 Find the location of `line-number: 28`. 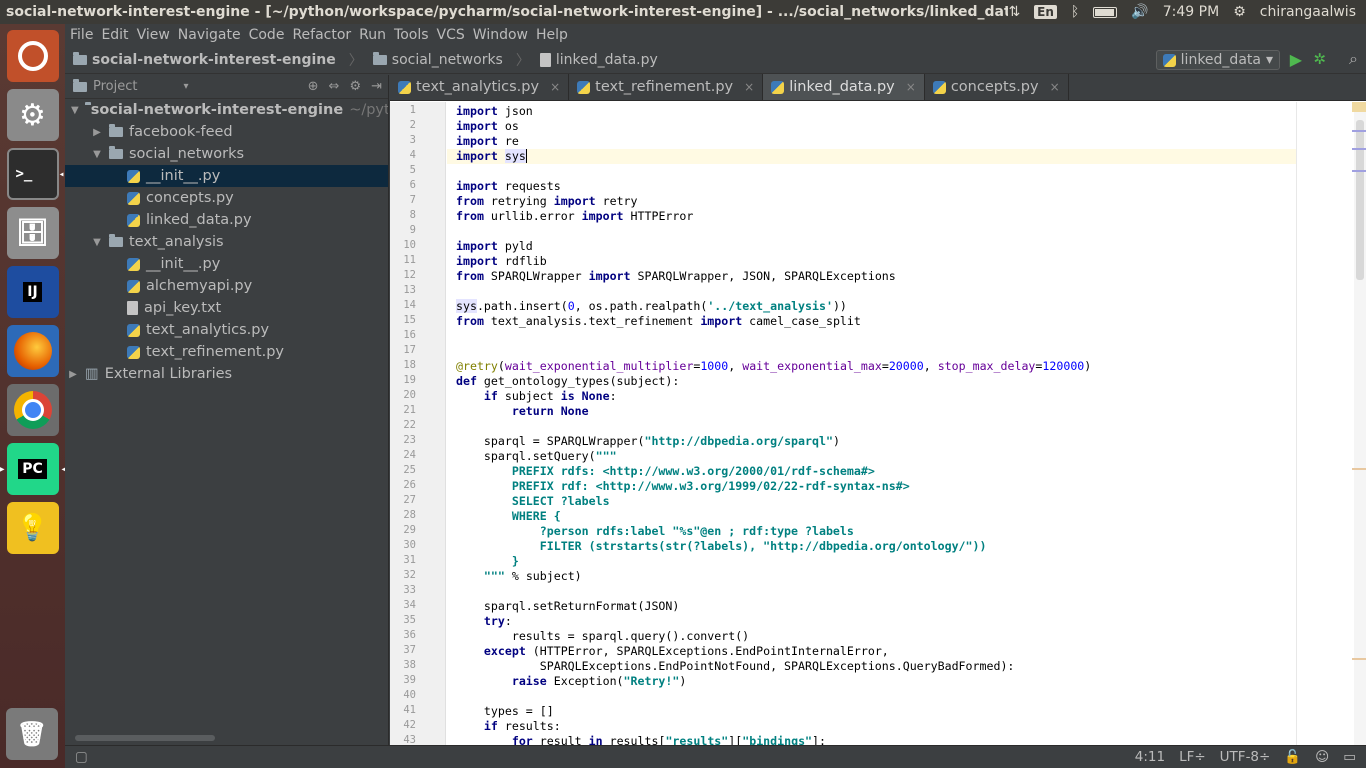

line-number: 28 is located at coordinates (403, 515).